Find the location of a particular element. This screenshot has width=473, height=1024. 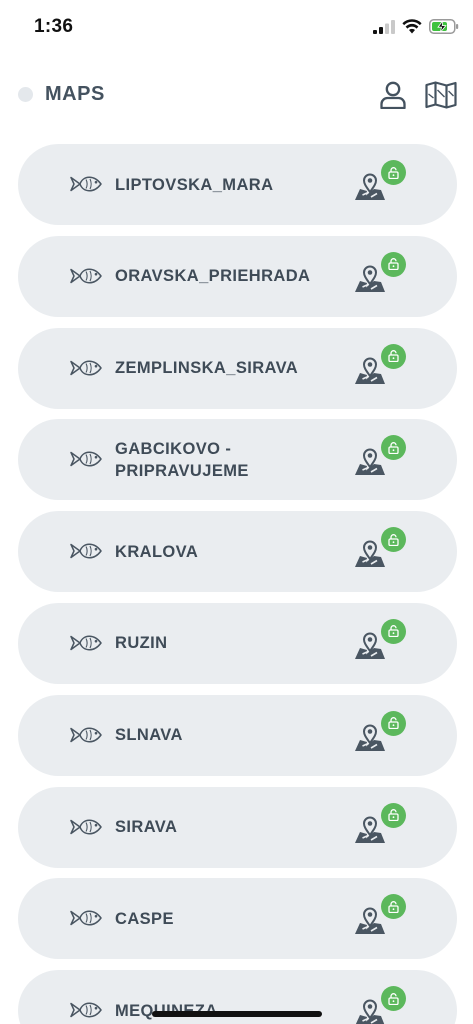

user-icon is located at coordinates (393, 95).